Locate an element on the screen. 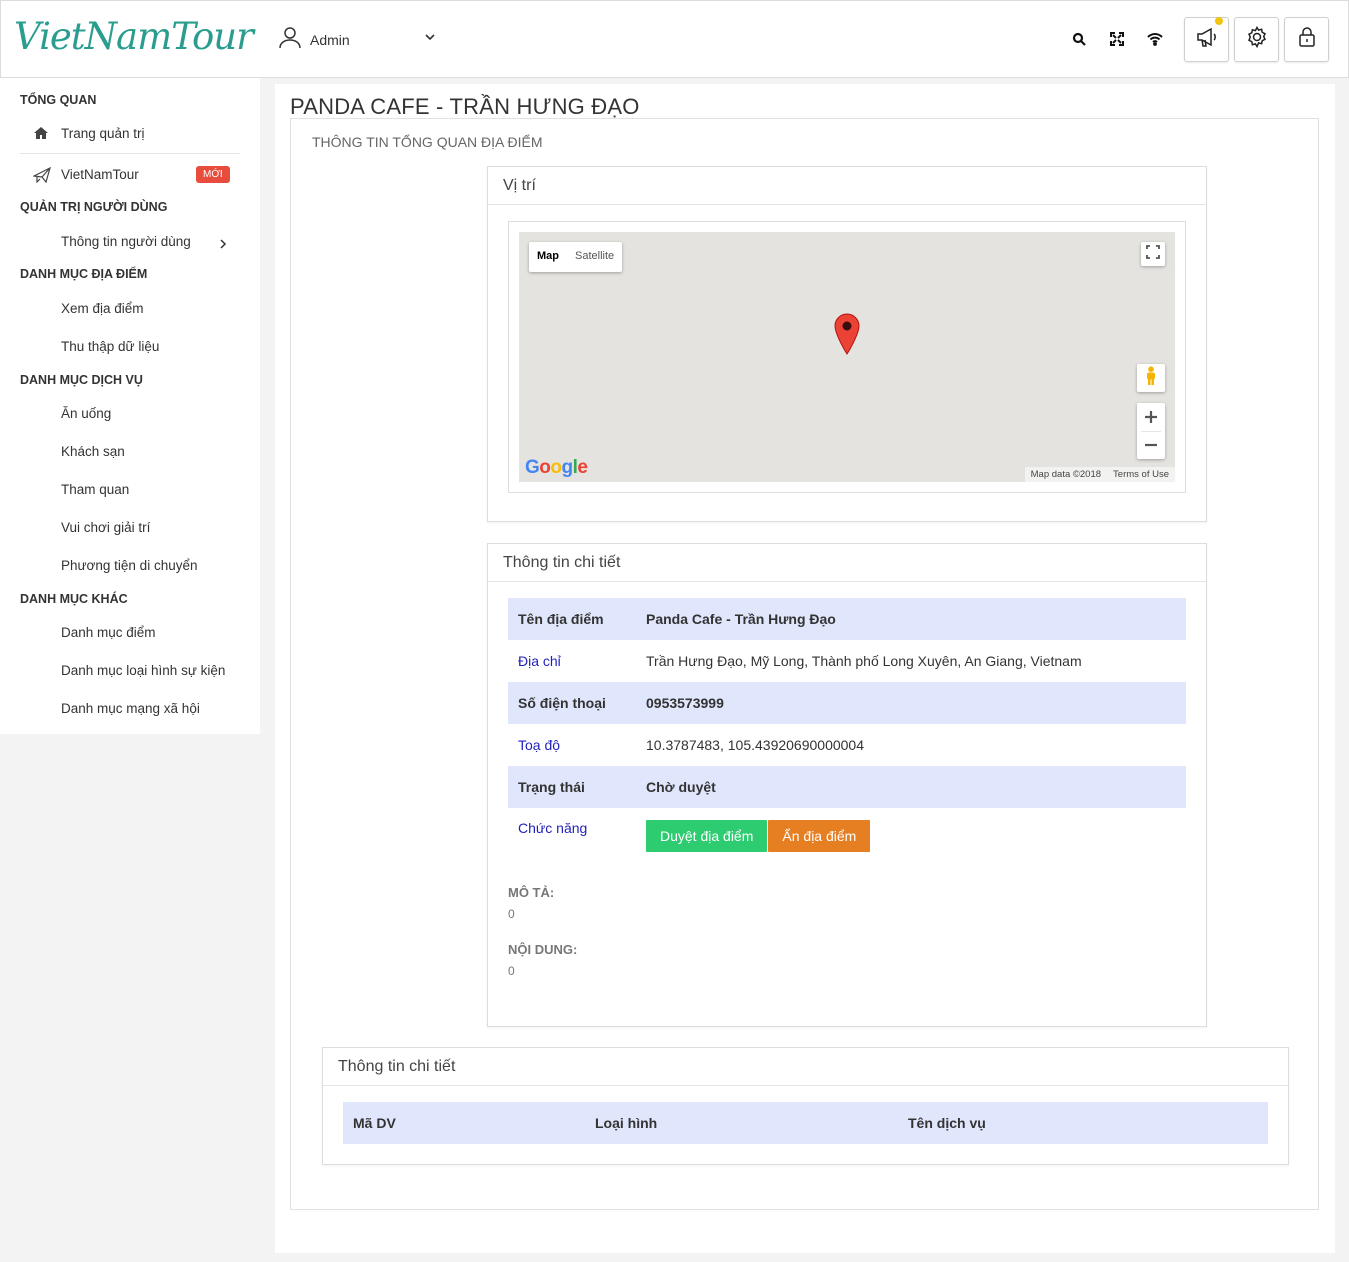 Image resolution: width=1349 pixels, height=1262 pixels. user-icon is located at coordinates (290, 39).